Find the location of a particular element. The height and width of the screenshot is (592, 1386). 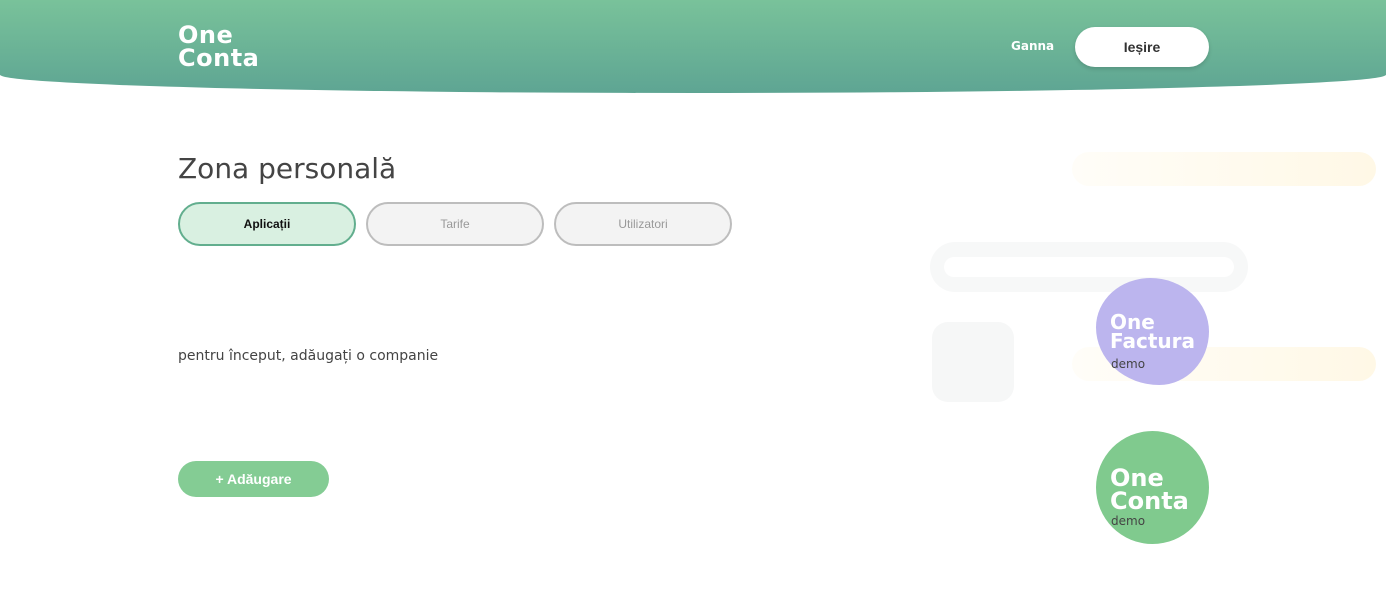

logout-button: Ieșire is located at coordinates (1142, 47).